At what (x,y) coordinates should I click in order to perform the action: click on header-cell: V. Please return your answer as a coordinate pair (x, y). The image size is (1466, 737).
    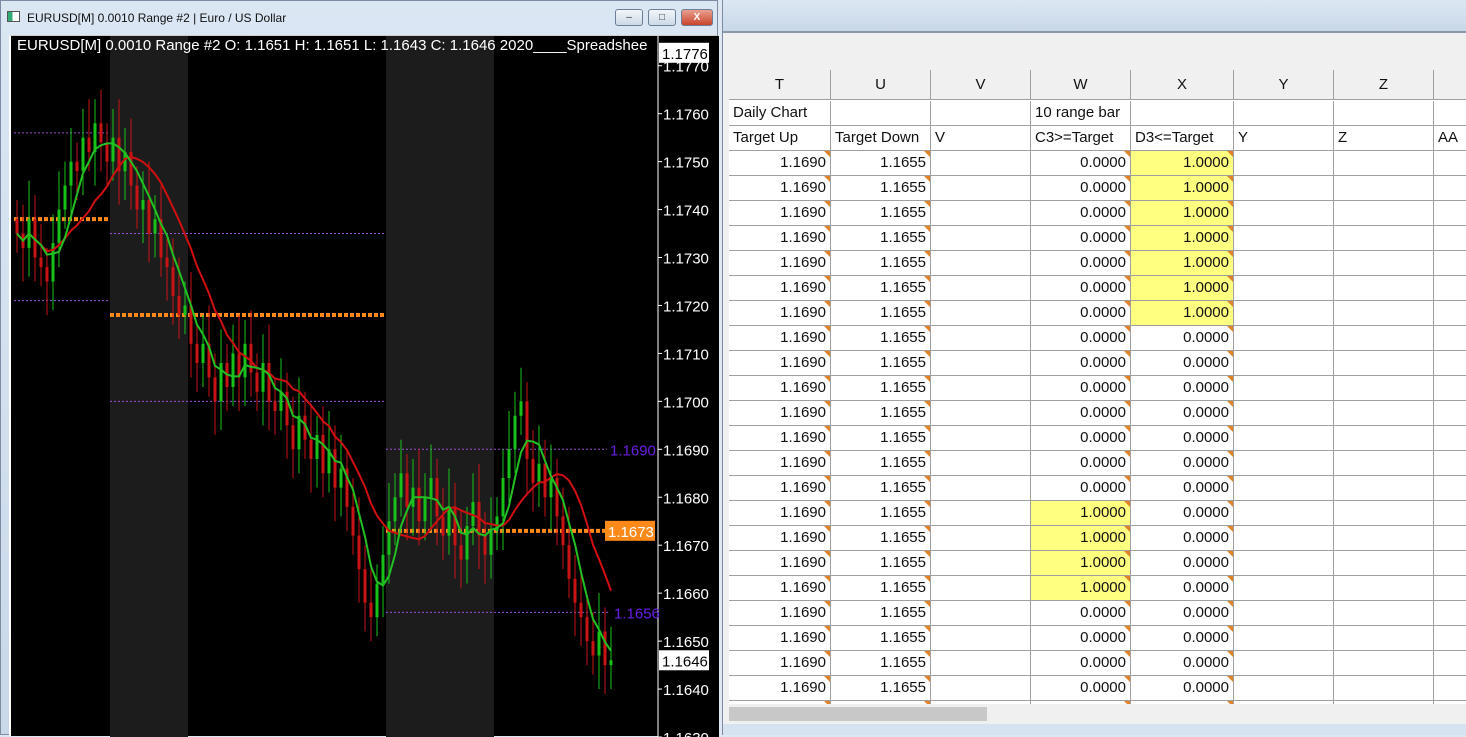
    Looking at the image, I should click on (981, 138).